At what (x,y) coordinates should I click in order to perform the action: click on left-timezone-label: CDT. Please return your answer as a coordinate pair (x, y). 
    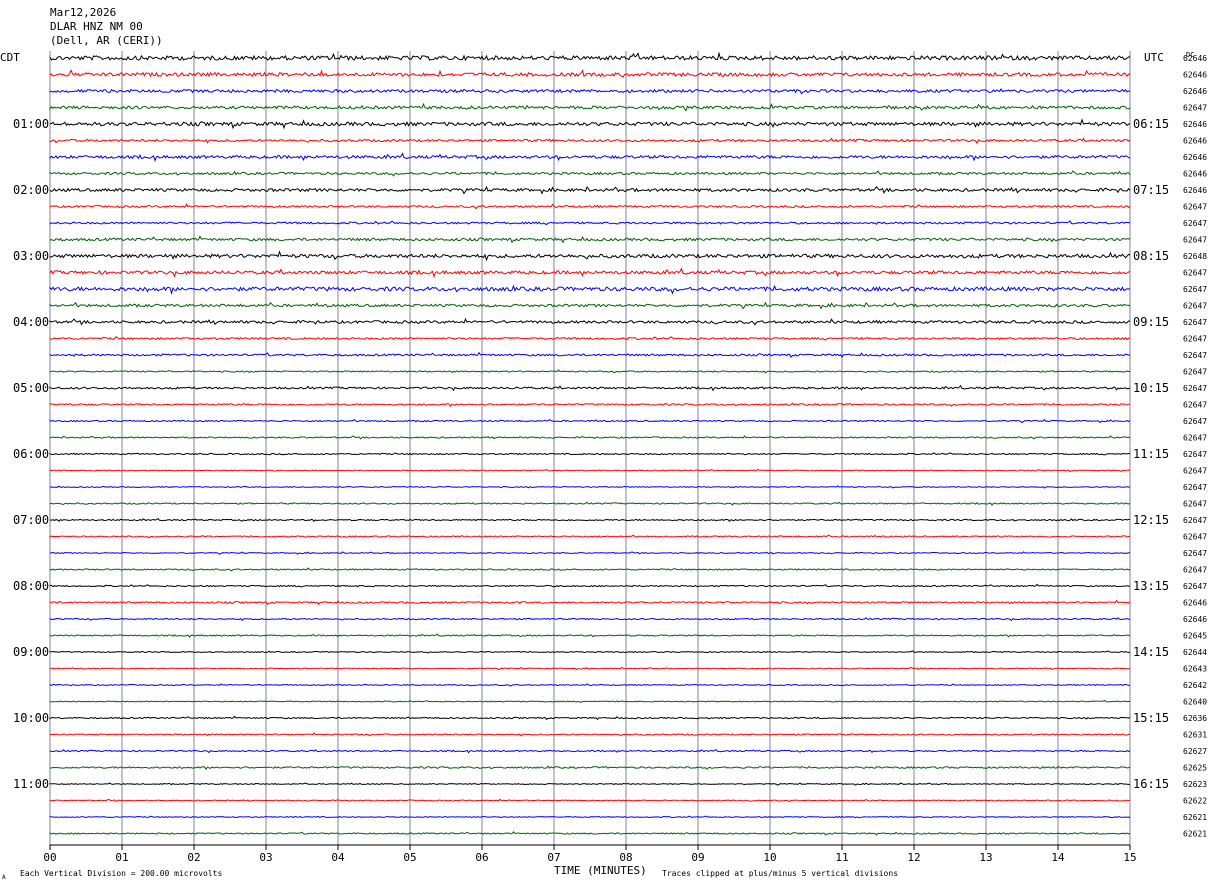
    Looking at the image, I should click on (10, 57).